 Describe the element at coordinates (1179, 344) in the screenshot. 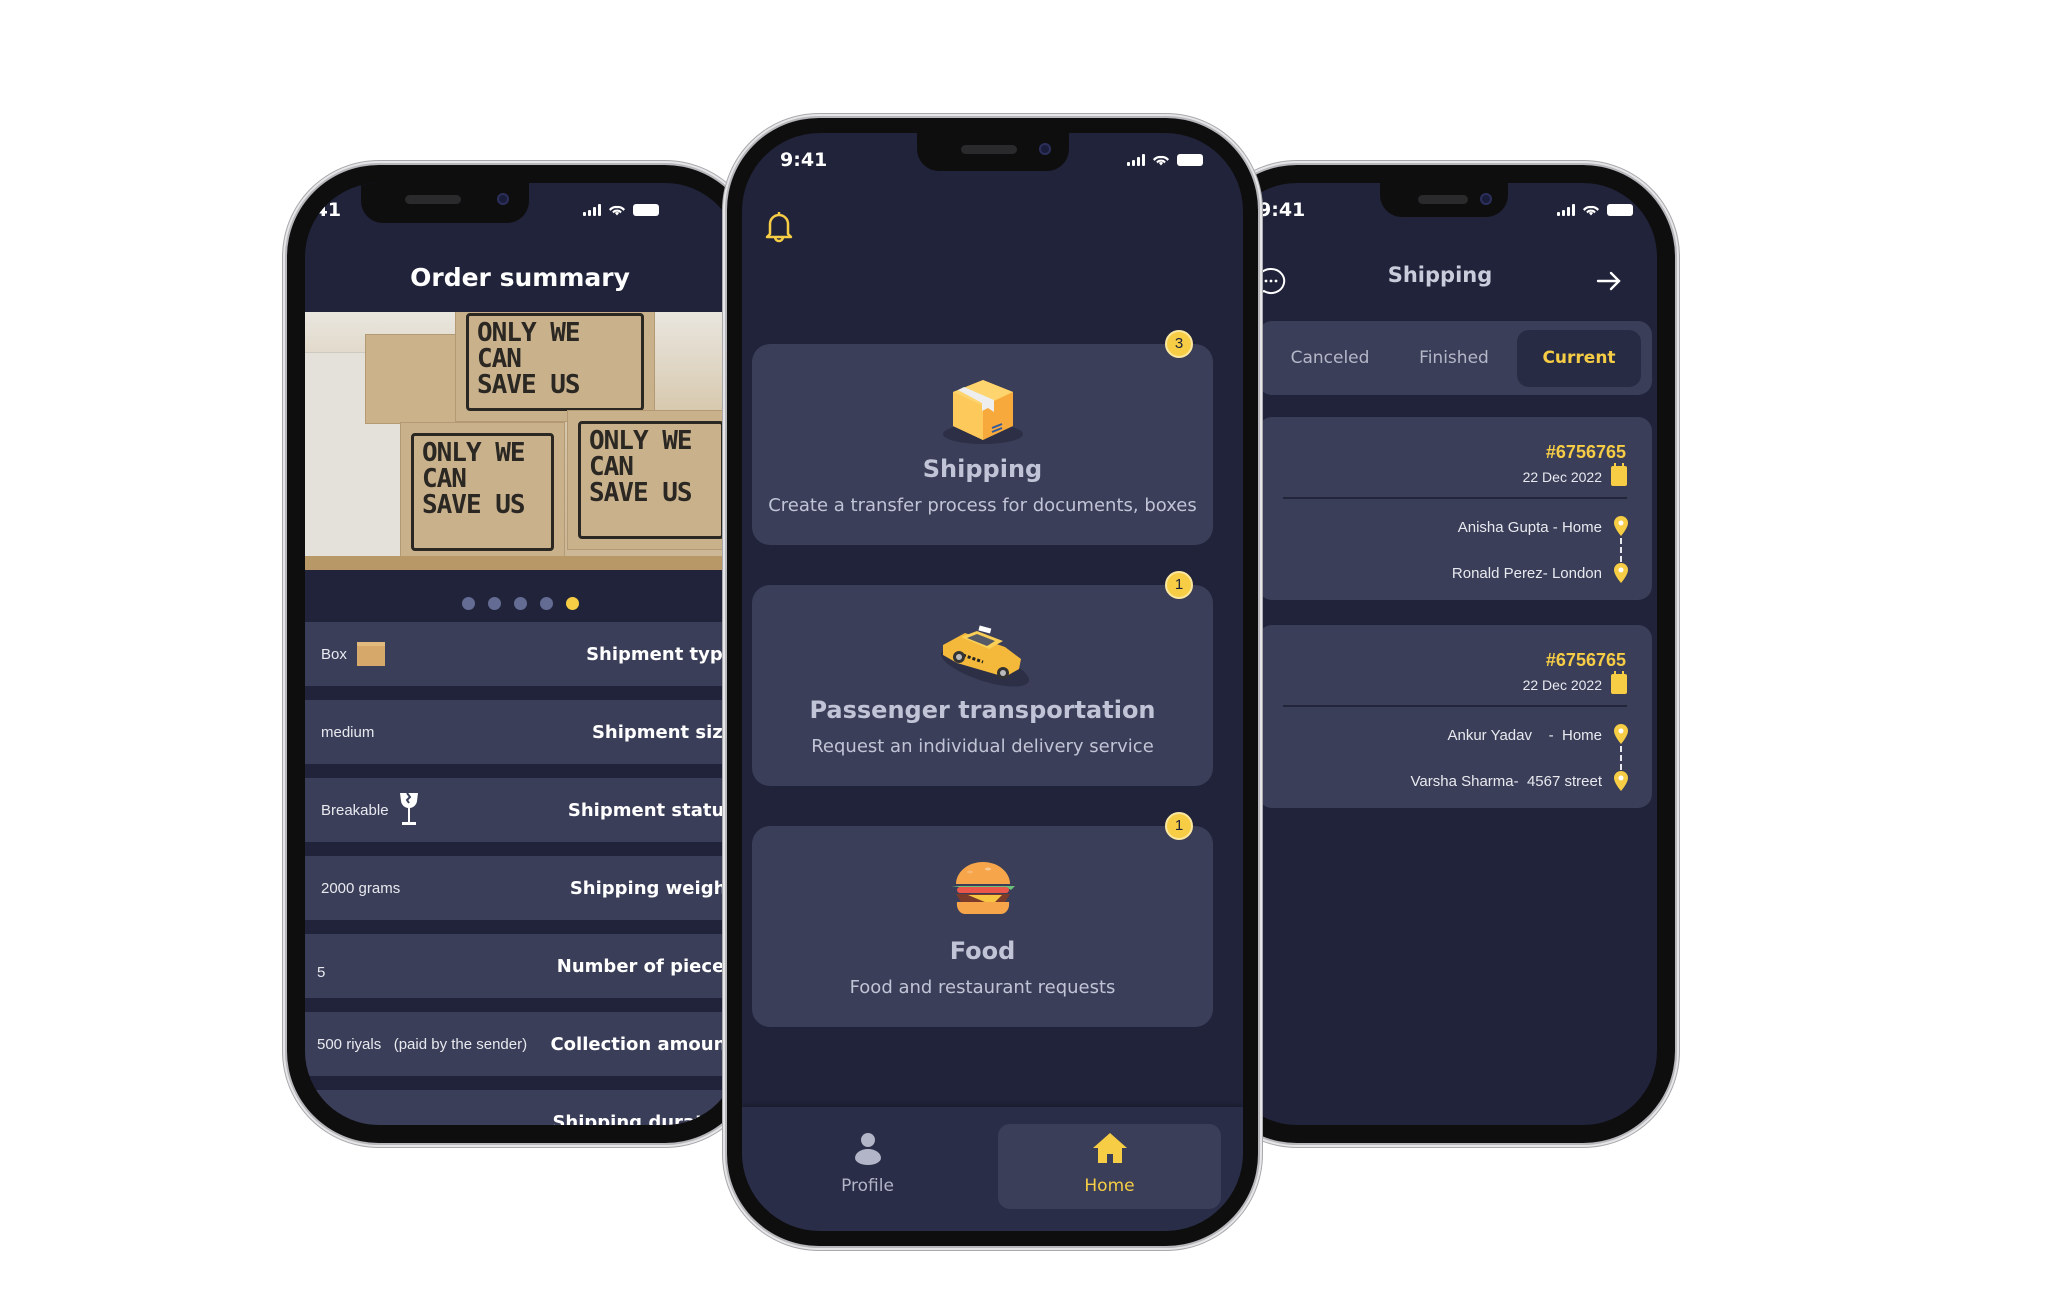

I see `count-badge: 3` at that location.